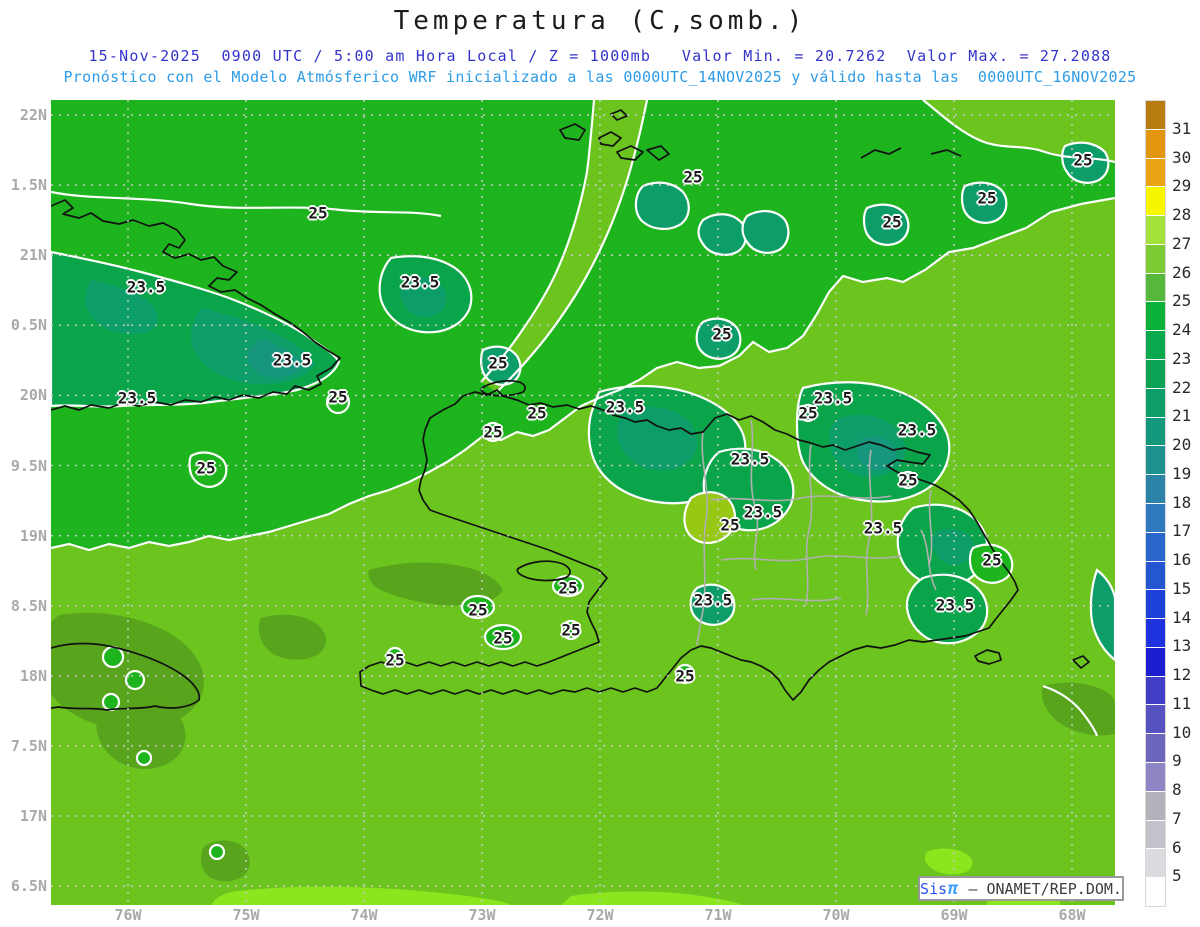  What do you see at coordinates (600, 915) in the screenshot?
I see `lon-tick-label: 72W` at bounding box center [600, 915].